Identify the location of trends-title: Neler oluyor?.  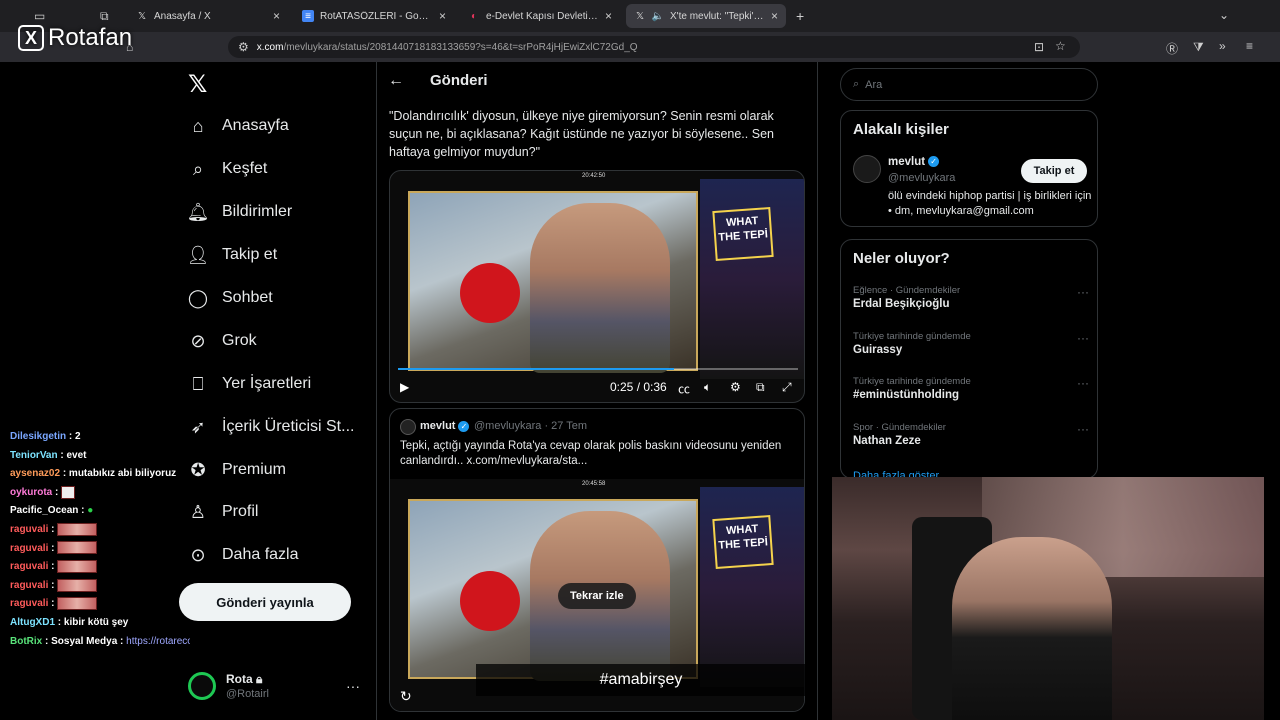
(901, 258).